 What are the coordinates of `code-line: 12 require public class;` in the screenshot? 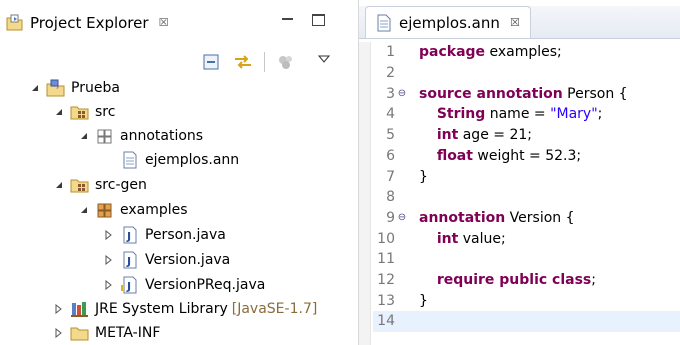 It's located at (526, 280).